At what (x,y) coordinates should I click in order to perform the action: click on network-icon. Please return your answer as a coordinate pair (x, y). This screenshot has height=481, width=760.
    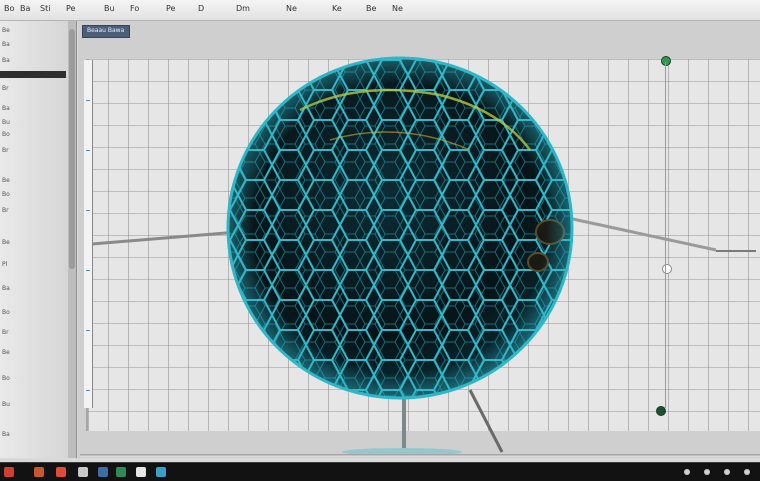
    Looking at the image, I should click on (687, 472).